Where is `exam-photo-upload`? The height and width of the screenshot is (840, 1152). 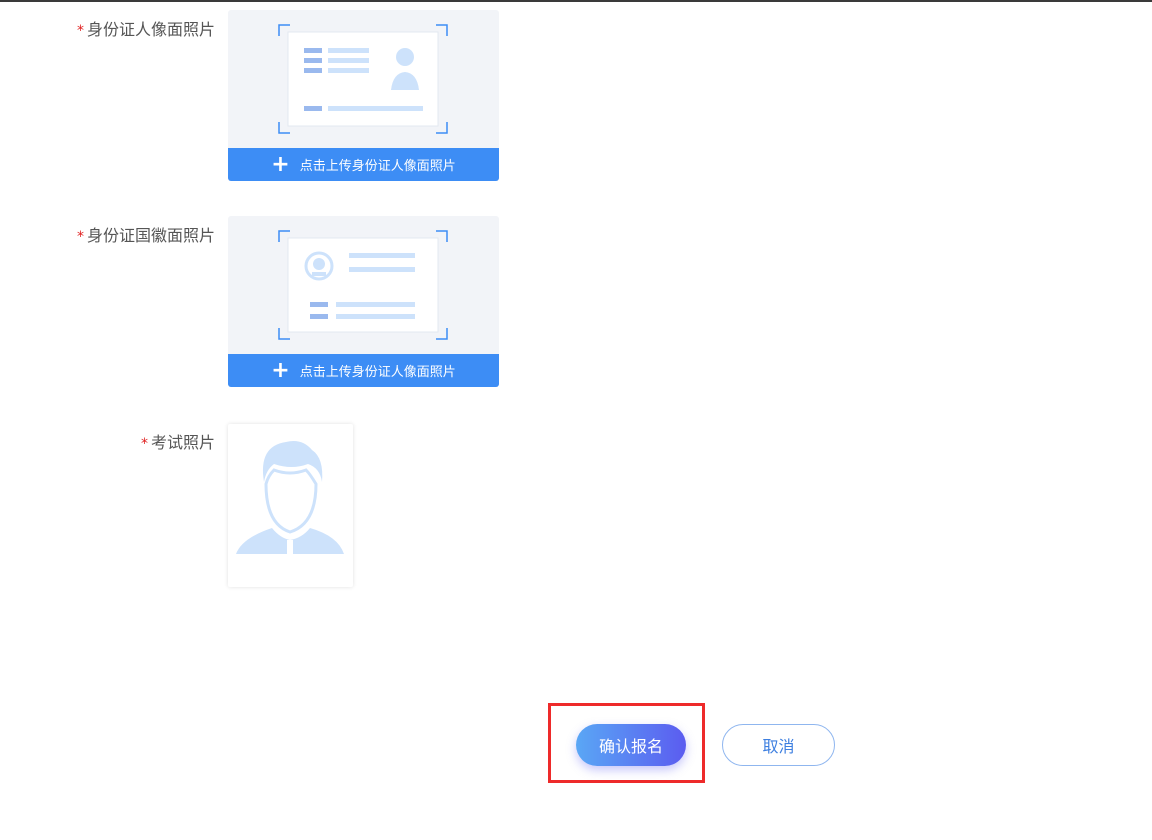
exam-photo-upload is located at coordinates (290, 505).